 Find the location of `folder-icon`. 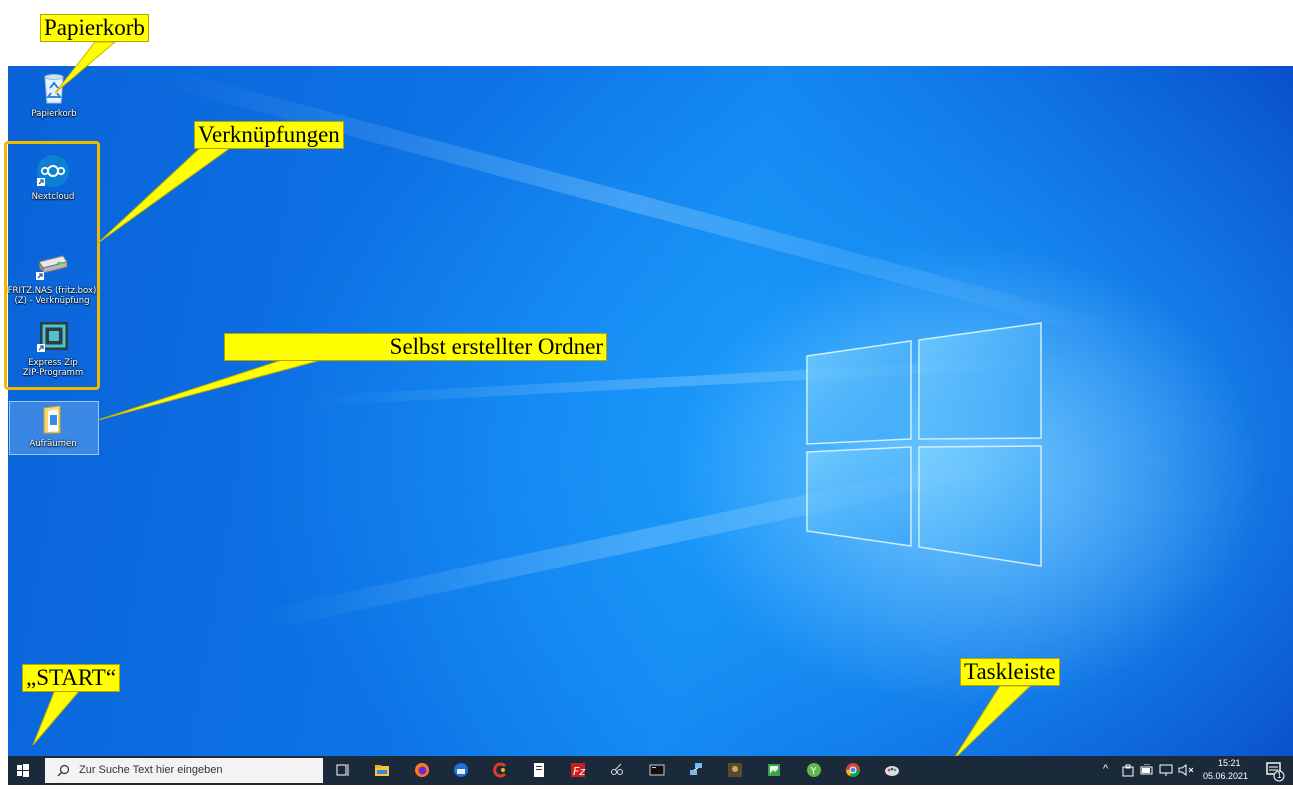

folder-icon is located at coordinates (53, 420).